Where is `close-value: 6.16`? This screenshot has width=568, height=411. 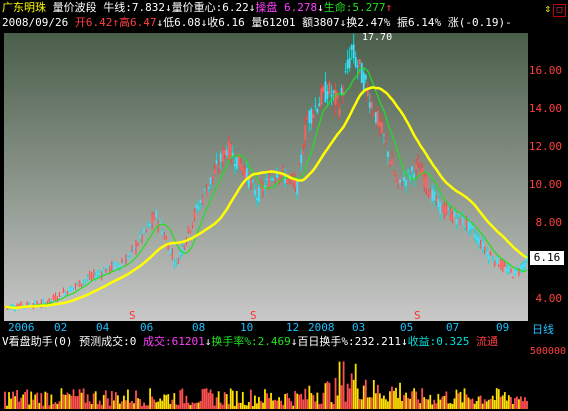 close-value: 6.16 is located at coordinates (231, 22).